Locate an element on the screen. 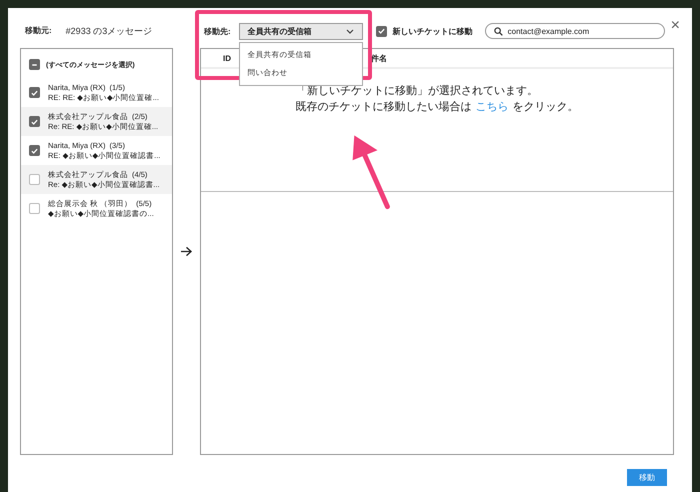 The width and height of the screenshot is (700, 492). check-icon is located at coordinates (381, 31).